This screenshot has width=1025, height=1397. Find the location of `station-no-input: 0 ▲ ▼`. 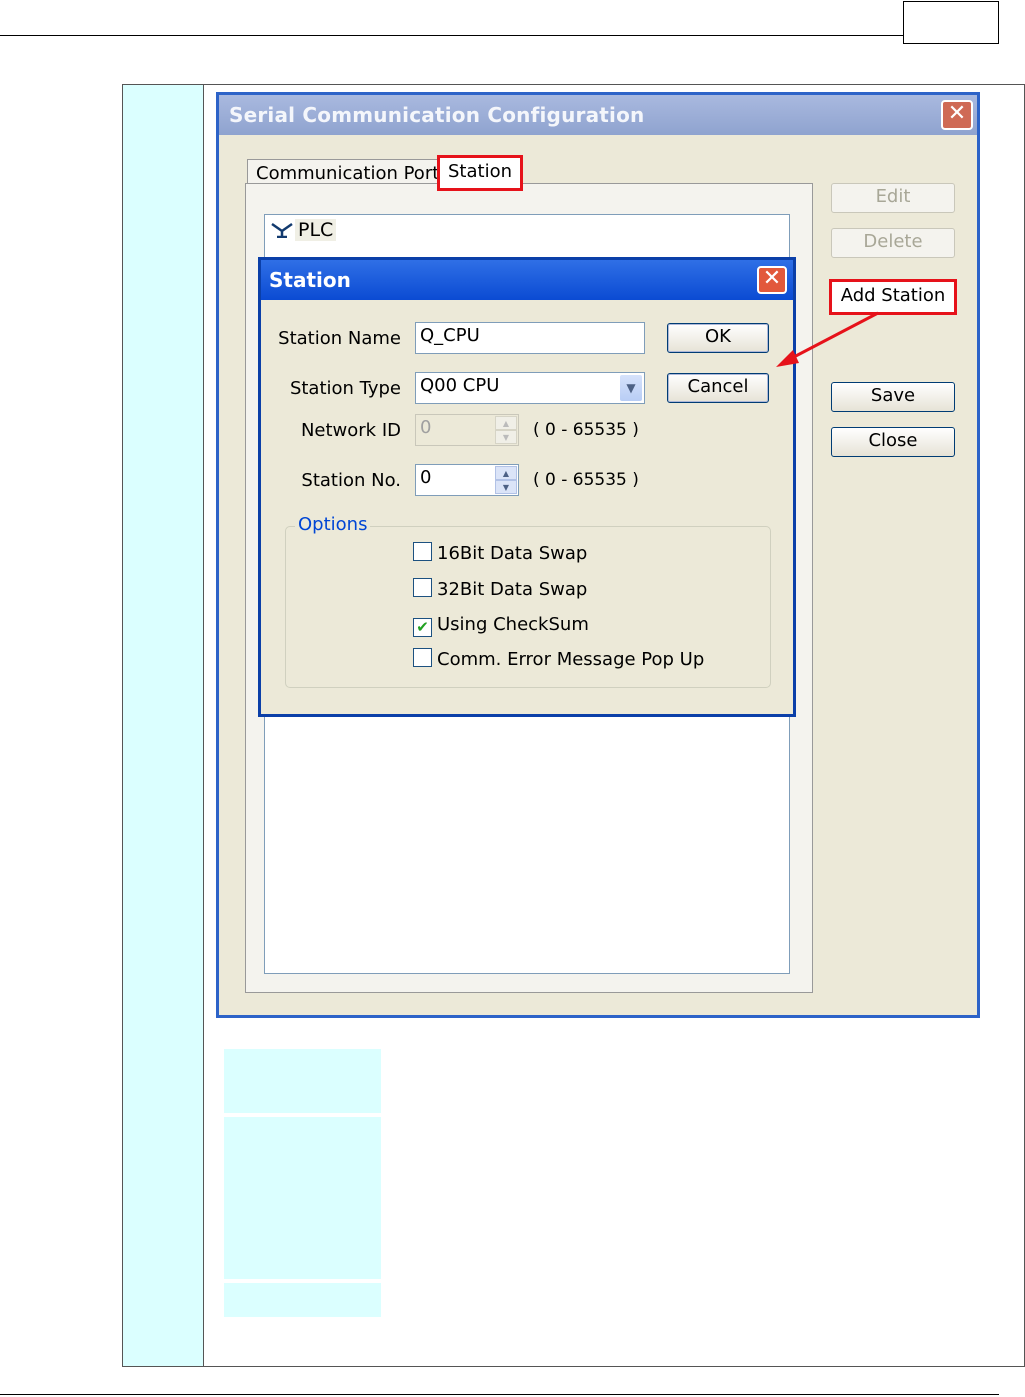

station-no-input: 0 ▲ ▼ is located at coordinates (467, 480).